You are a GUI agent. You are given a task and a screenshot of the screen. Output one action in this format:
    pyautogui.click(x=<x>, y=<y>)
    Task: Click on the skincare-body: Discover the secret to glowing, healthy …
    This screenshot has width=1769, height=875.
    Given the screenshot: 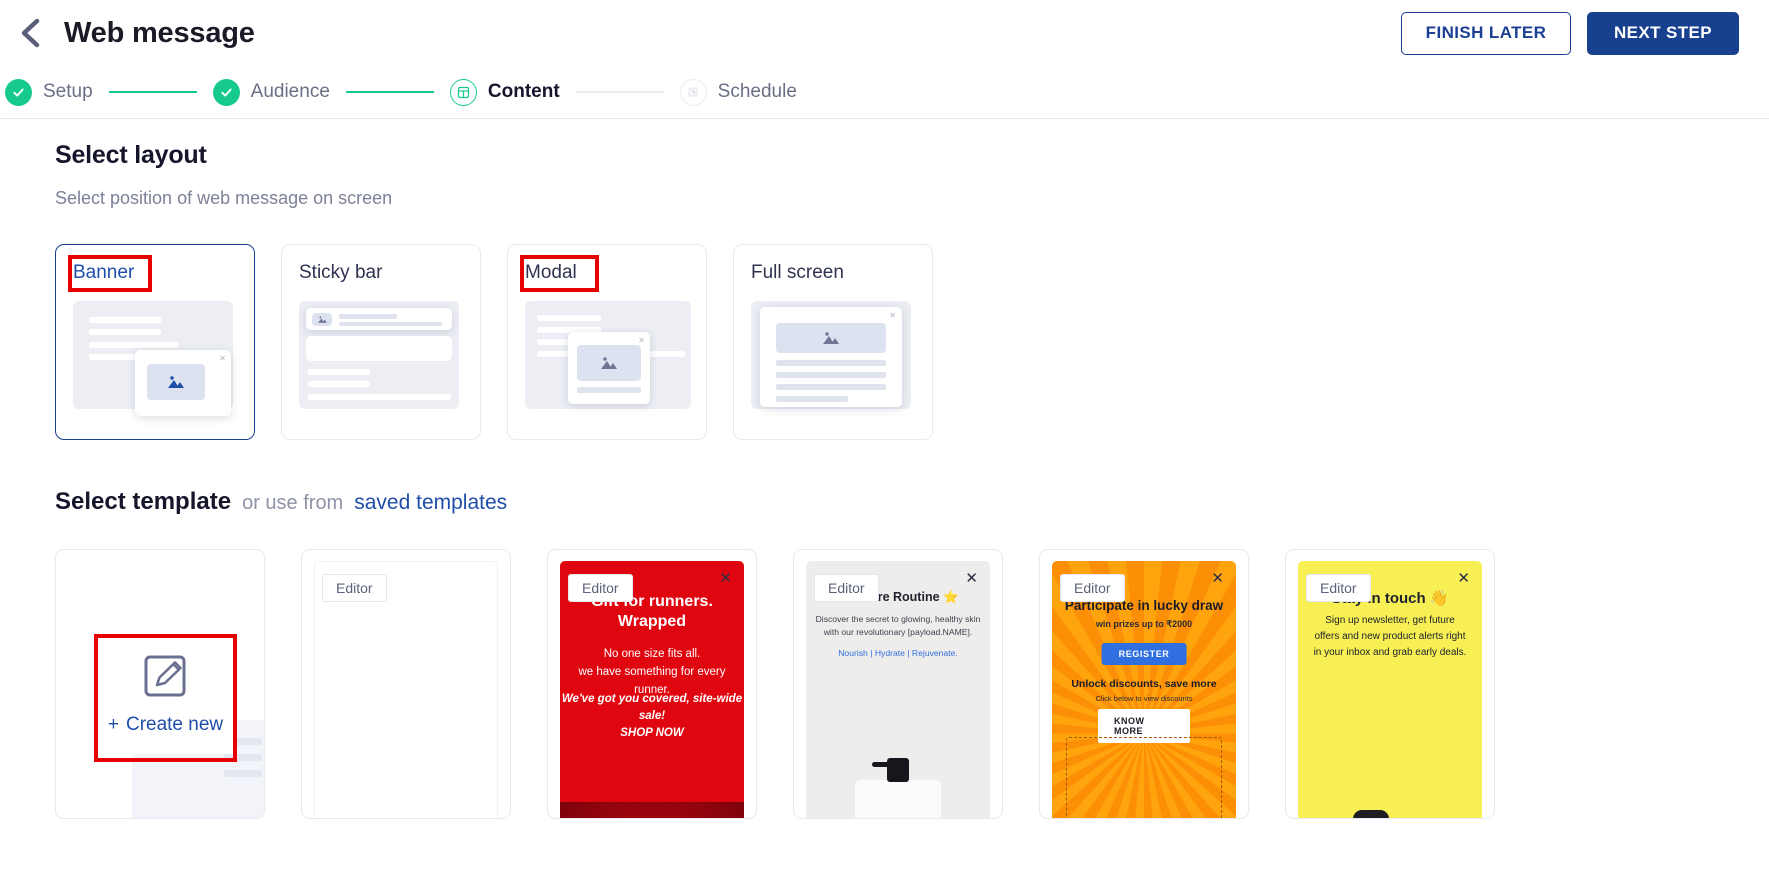 What is the action you would take?
    pyautogui.click(x=898, y=625)
    